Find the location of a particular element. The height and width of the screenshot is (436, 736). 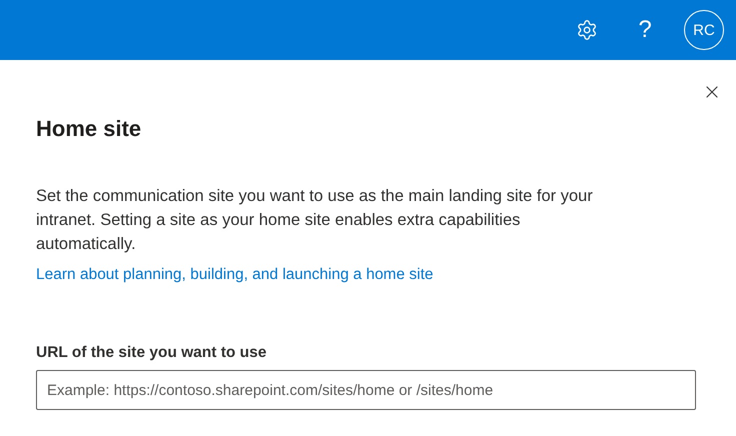

learn-link: Learn about planning, building, and launching a home site is located at coordinates (235, 275).